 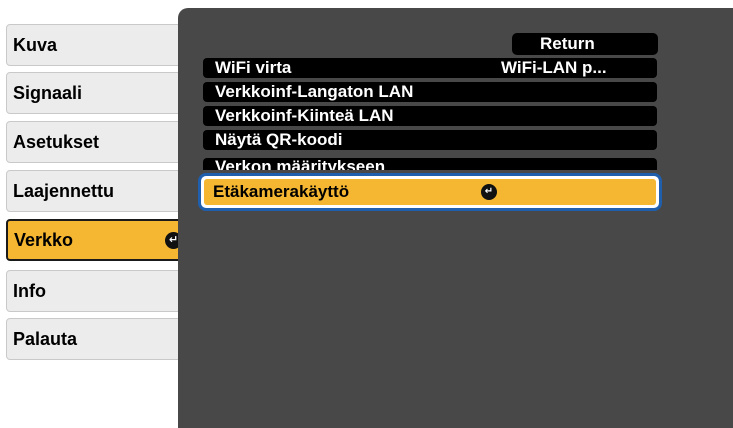 I want to click on sidebar-item-label: Asetukset, so click(x=56, y=141).